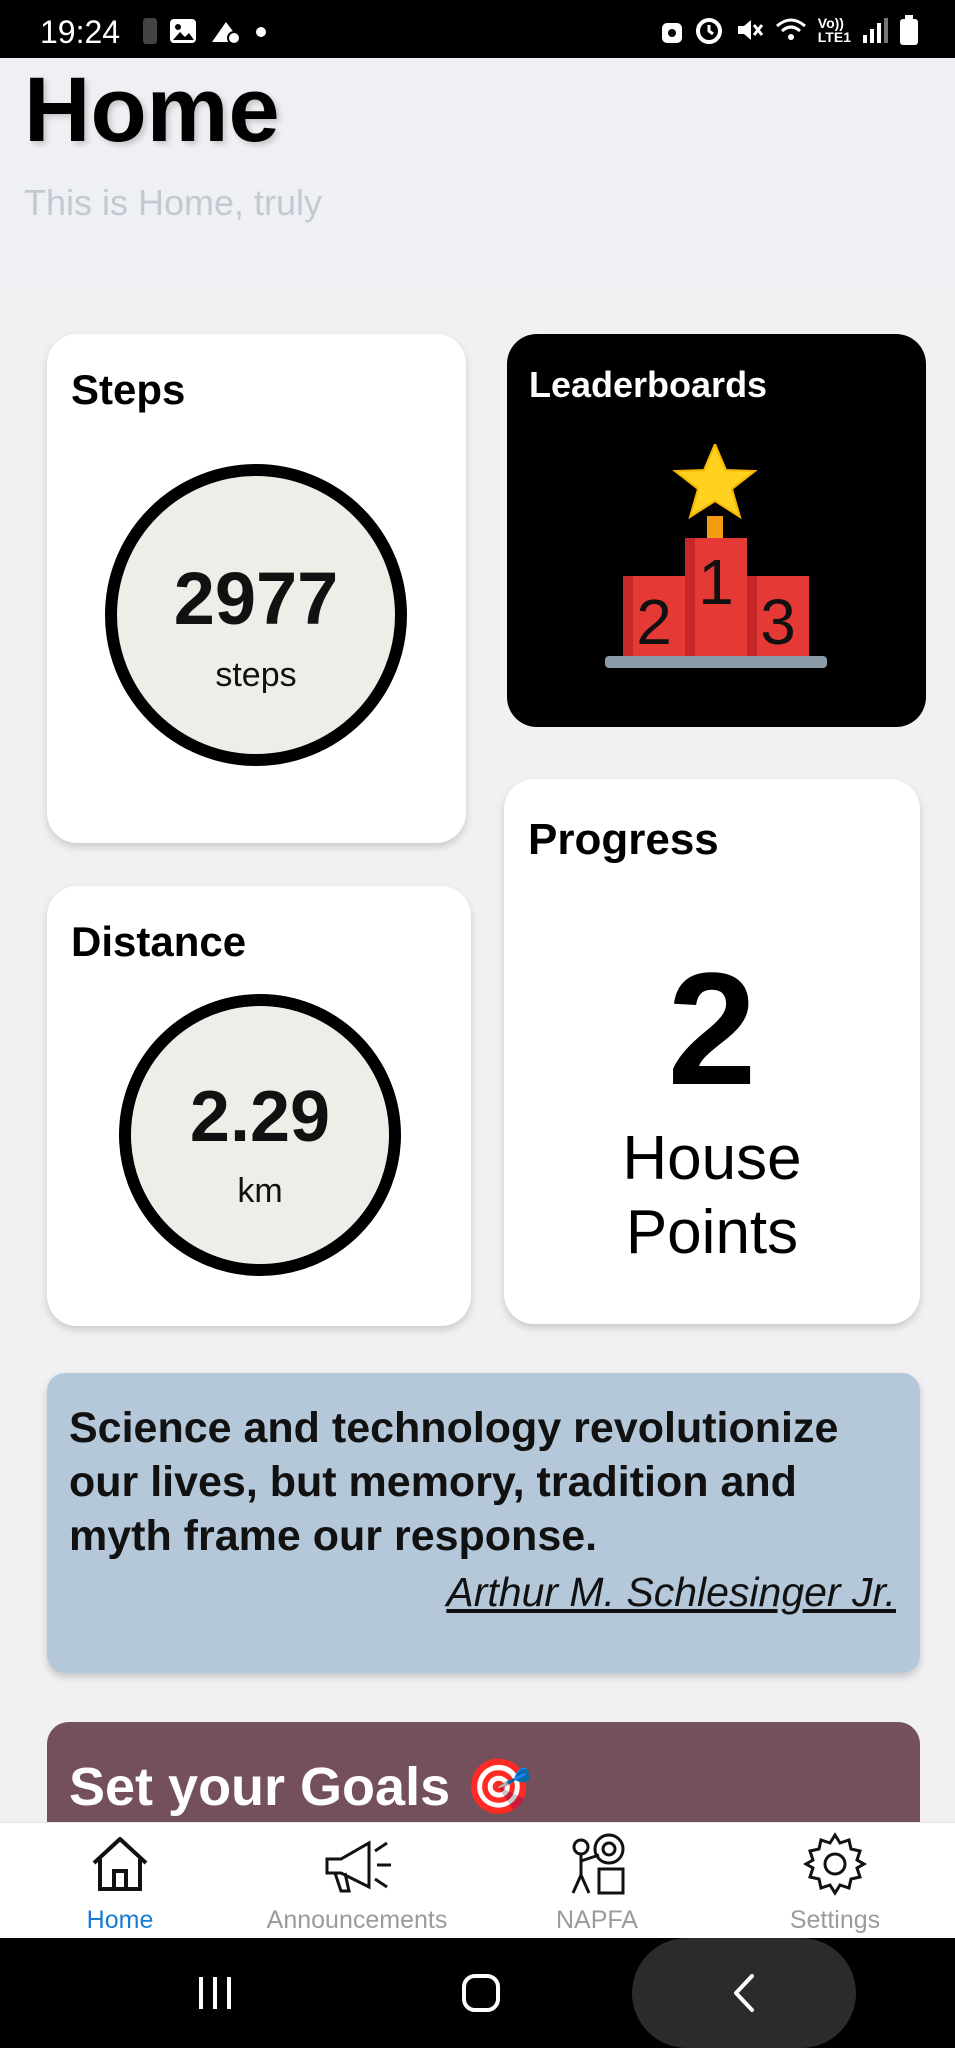 The height and width of the screenshot is (2048, 955). What do you see at coordinates (477, 1880) in the screenshot?
I see `bottom-nav: Home Announcements NAPFA Settings` at bounding box center [477, 1880].